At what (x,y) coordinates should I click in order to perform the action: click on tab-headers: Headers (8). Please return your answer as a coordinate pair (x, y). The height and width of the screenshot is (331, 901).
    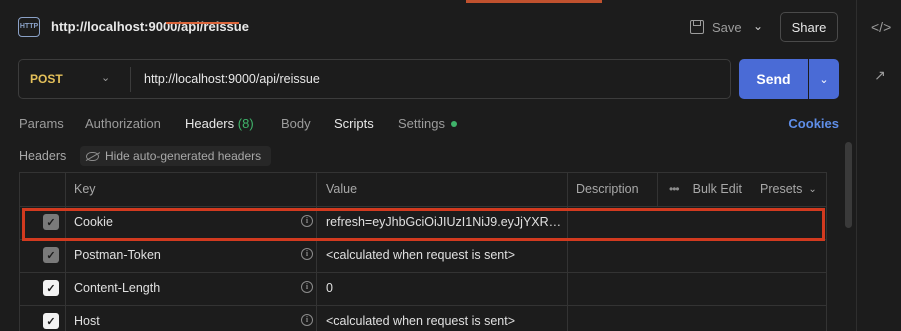
    Looking at the image, I should click on (219, 123).